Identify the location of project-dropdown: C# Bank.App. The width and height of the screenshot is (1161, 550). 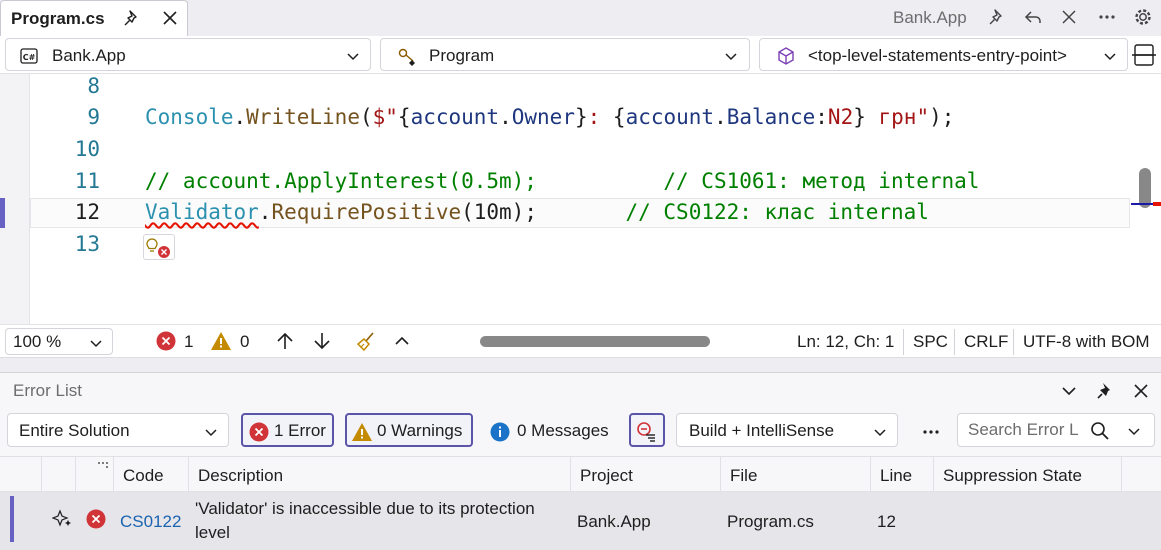
(188, 54).